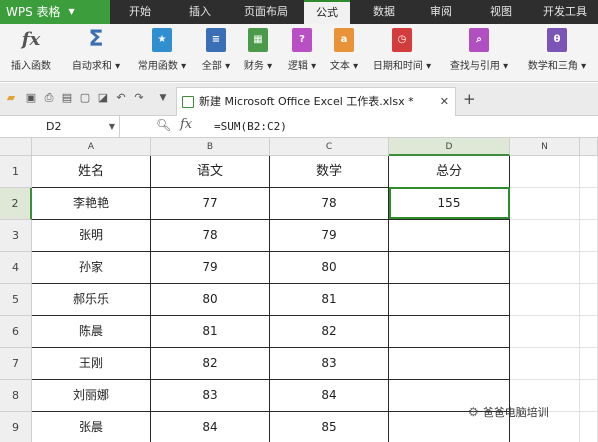 The width and height of the screenshot is (598, 442). I want to click on cell-math: 85, so click(329, 427).